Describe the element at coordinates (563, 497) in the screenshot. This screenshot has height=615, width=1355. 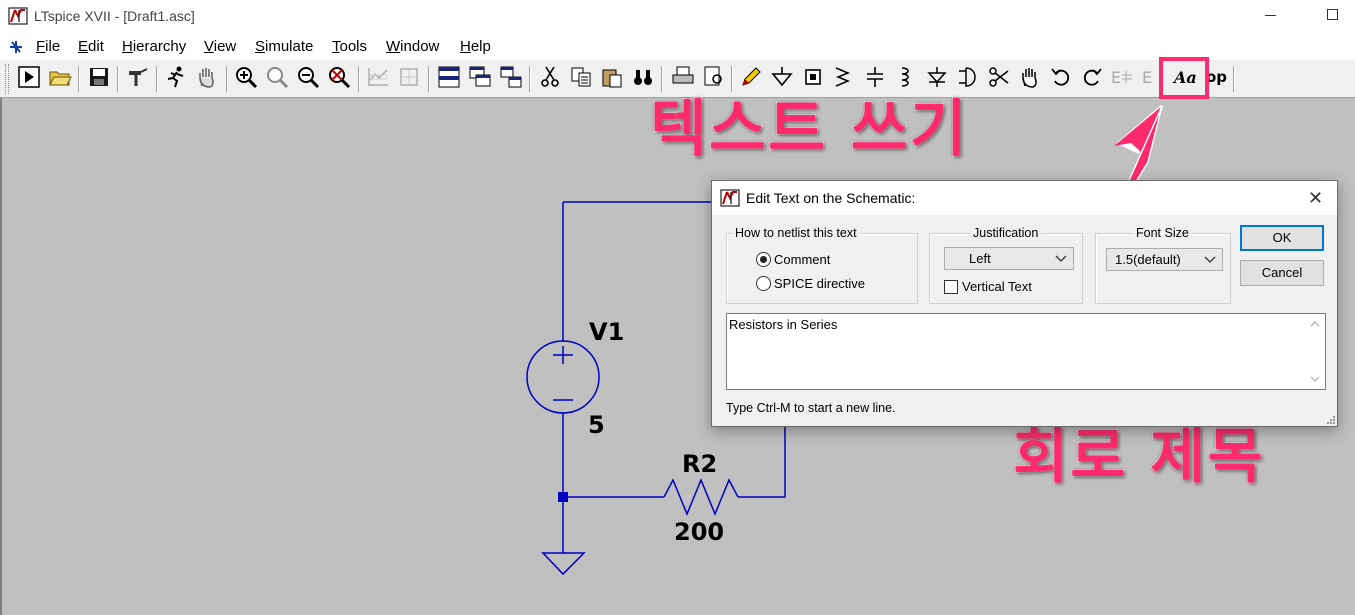
I see `junction-node` at that location.